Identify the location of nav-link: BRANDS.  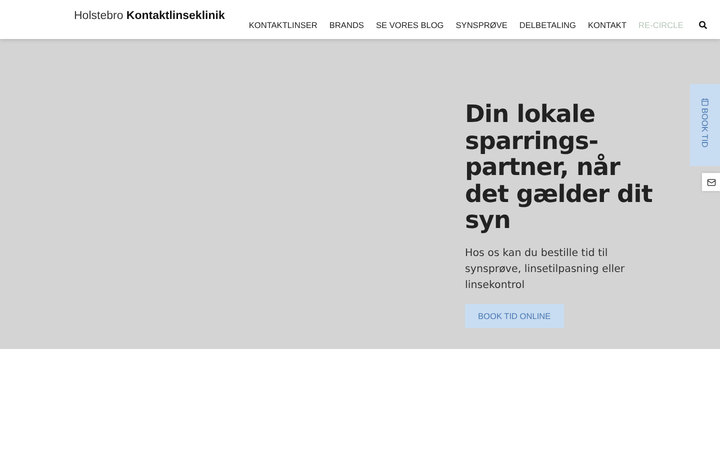
(346, 25).